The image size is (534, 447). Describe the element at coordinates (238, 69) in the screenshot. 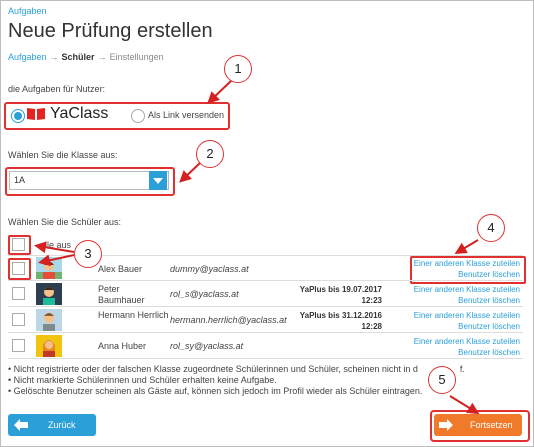

I see `callout-1: 1` at that location.